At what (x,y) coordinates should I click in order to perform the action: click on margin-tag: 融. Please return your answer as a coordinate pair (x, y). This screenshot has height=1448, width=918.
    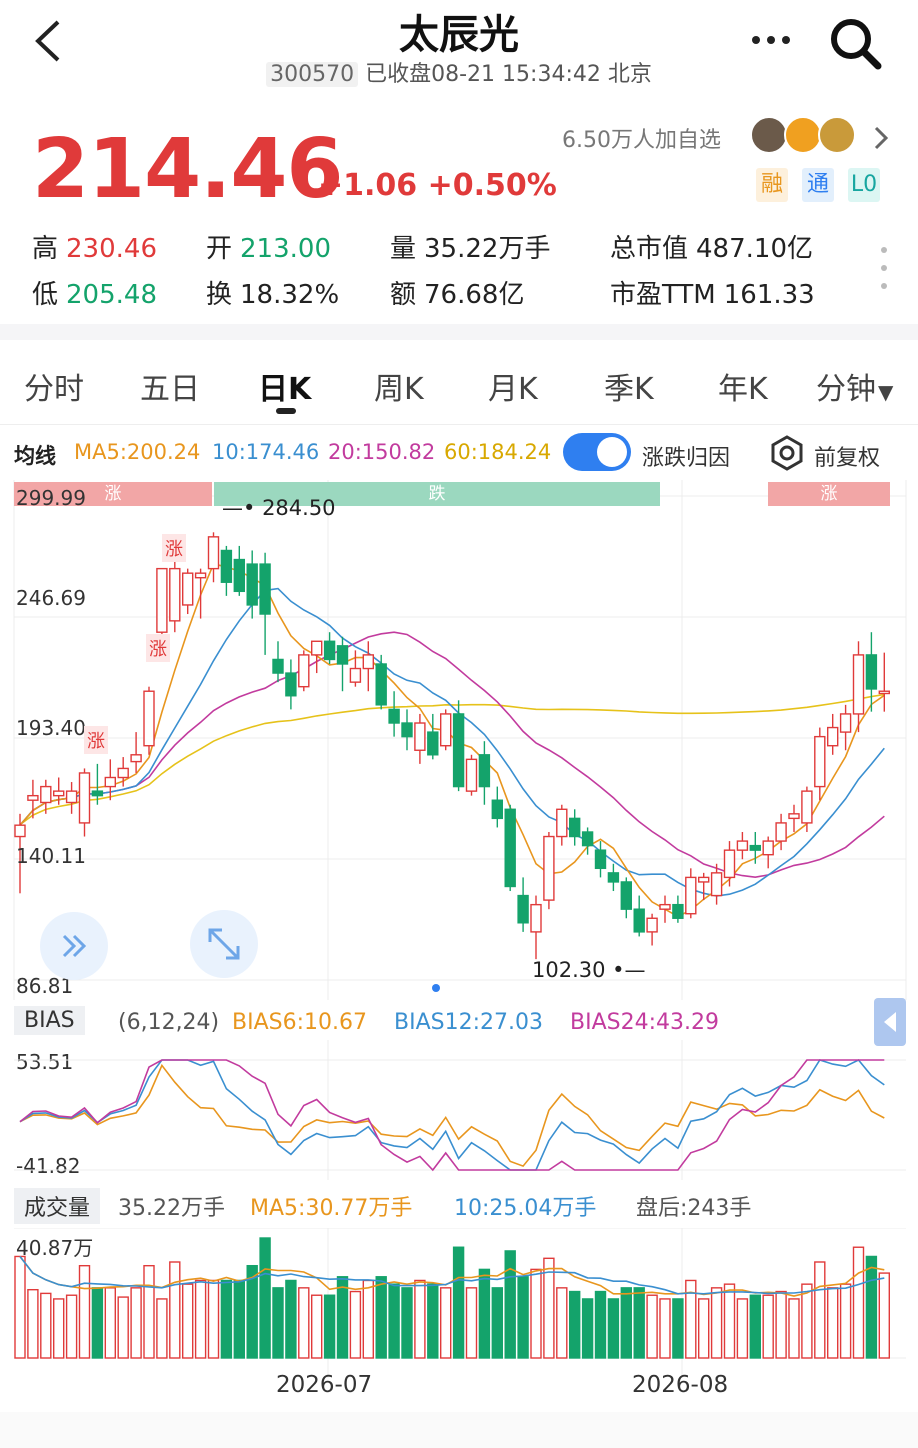
    Looking at the image, I should click on (772, 185).